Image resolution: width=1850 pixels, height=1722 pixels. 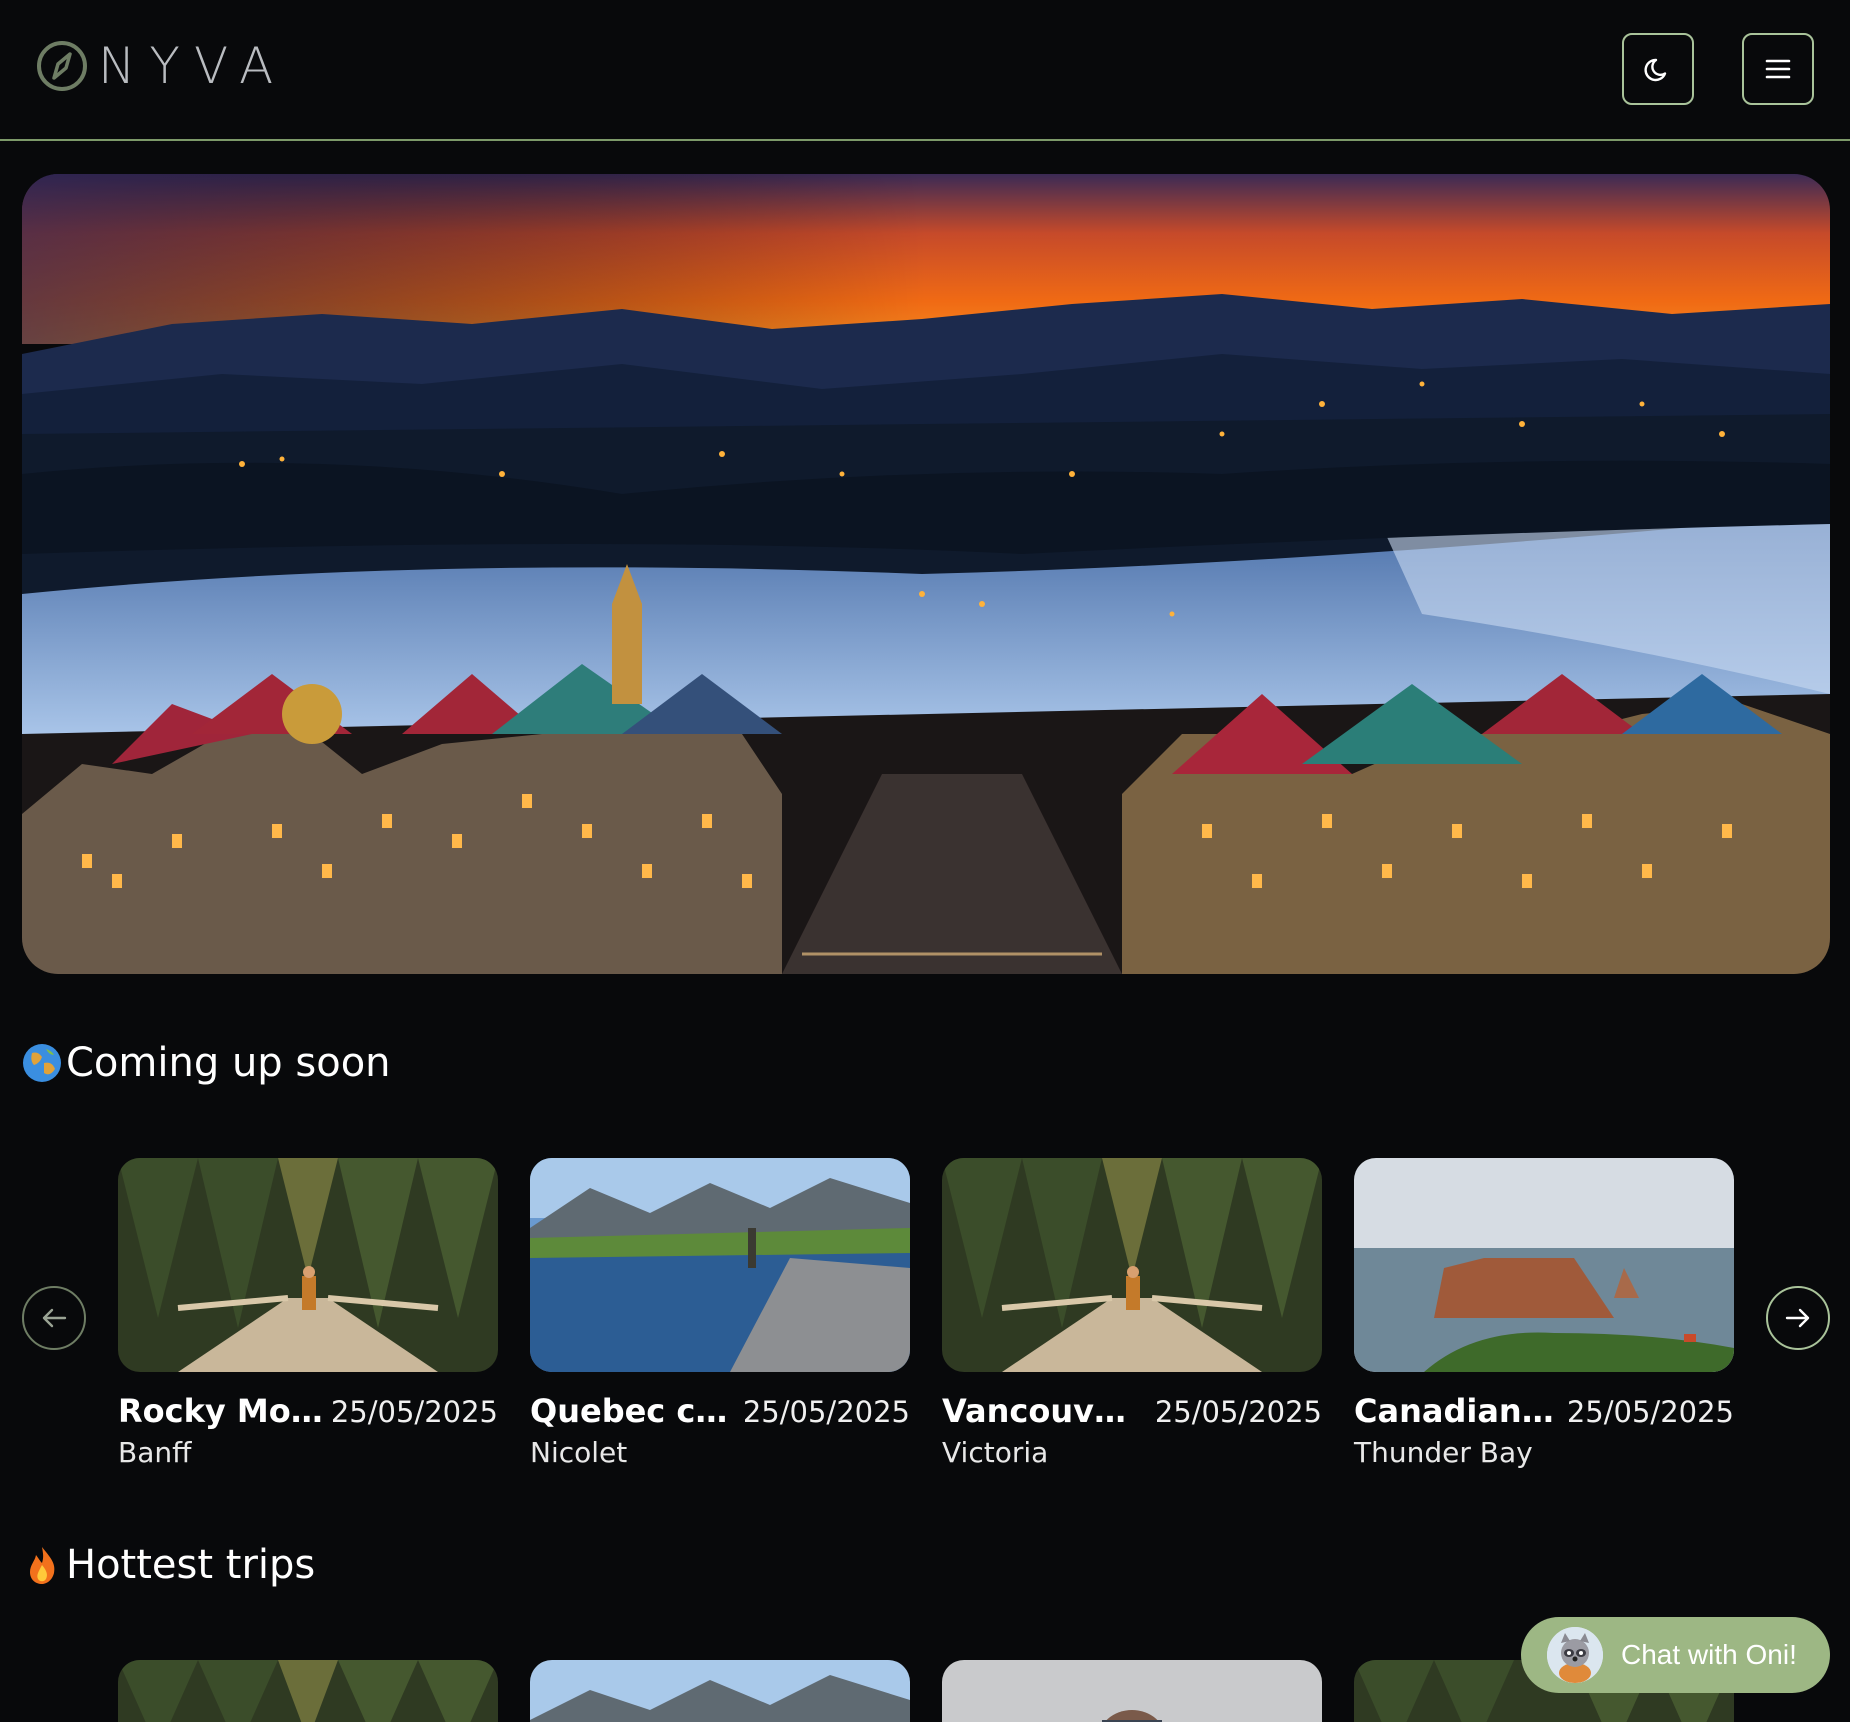 What do you see at coordinates (193, 66) in the screenshot?
I see `brand-name: NYVA` at bounding box center [193, 66].